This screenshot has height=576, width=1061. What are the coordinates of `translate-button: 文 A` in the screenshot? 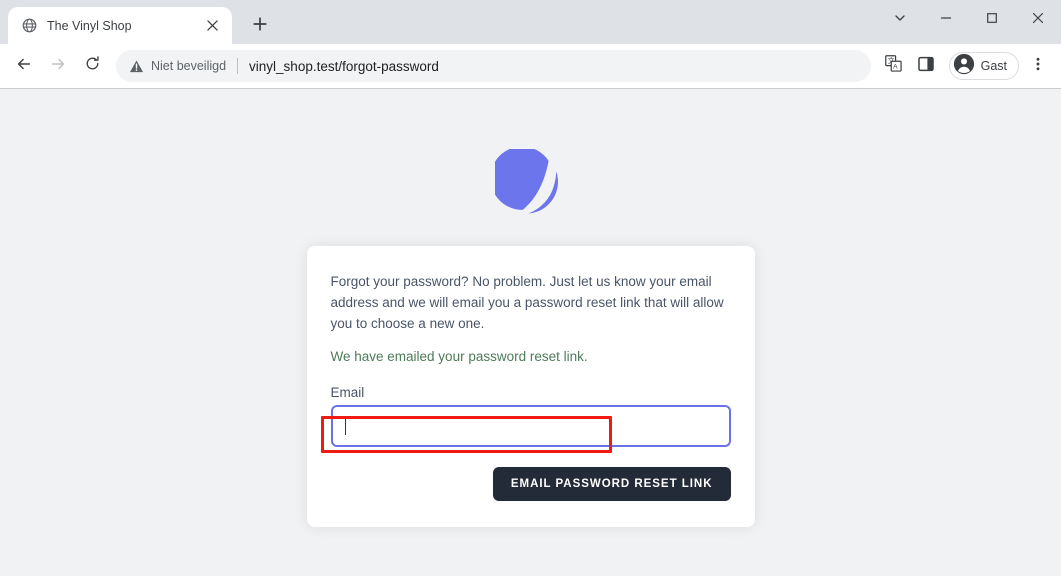 It's located at (894, 66).